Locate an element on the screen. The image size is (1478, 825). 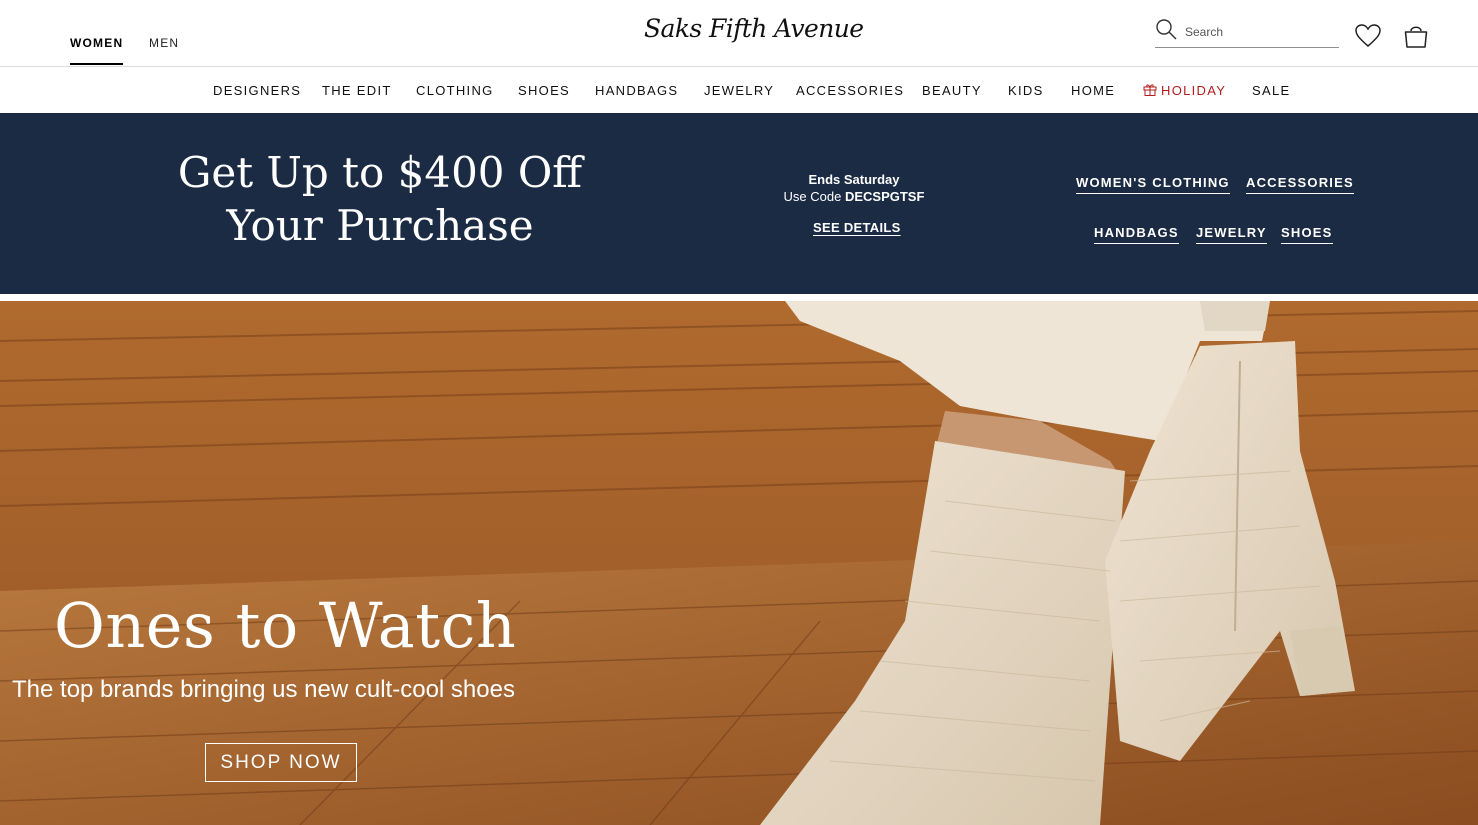
nav-jewelry: JEWELRY is located at coordinates (739, 90).